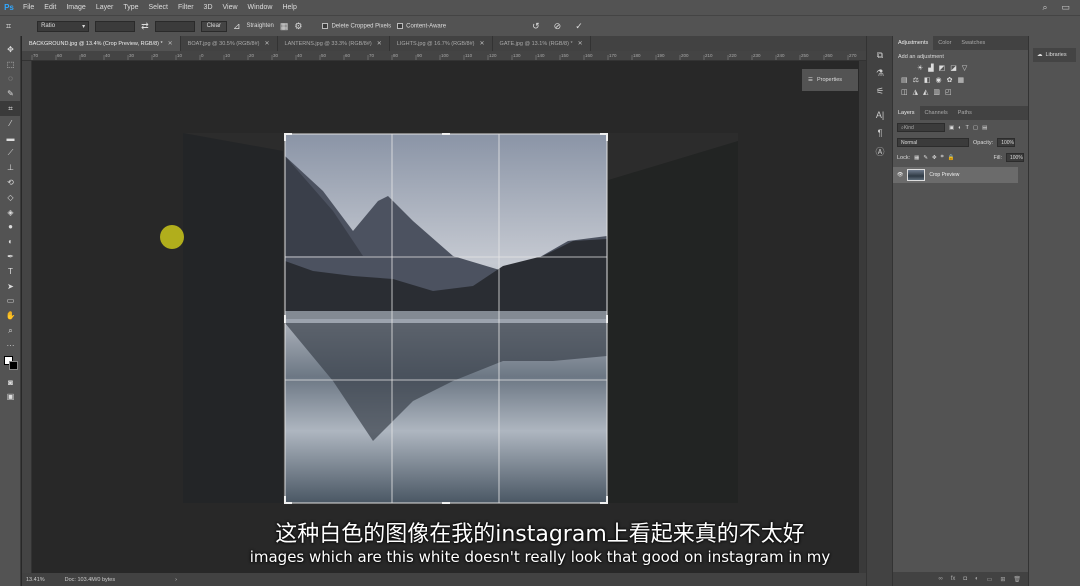 The image size is (1080, 586). Describe the element at coordinates (1054, 55) in the screenshot. I see `libraries-button: ☁ Libraries` at that location.